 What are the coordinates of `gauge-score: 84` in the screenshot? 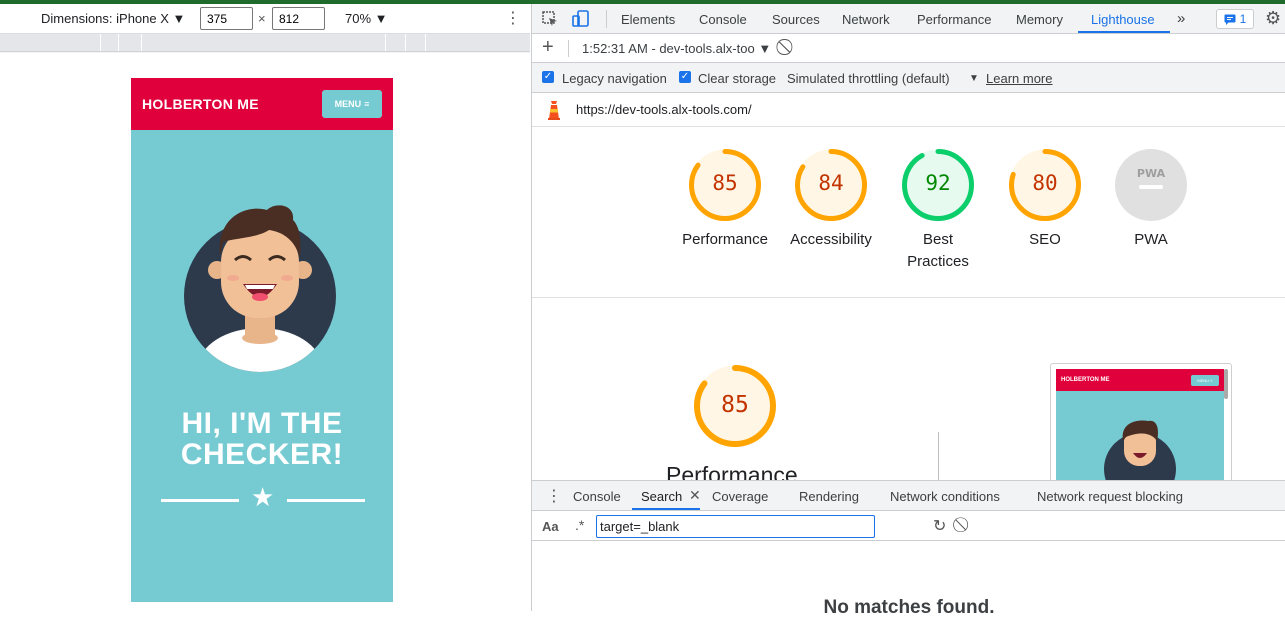 It's located at (831, 183).